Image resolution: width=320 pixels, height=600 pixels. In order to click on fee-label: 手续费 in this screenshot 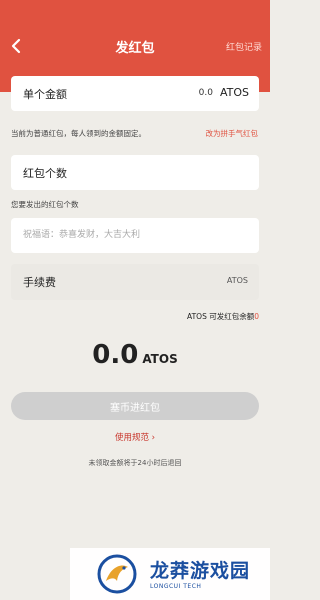, I will do `click(39, 282)`.